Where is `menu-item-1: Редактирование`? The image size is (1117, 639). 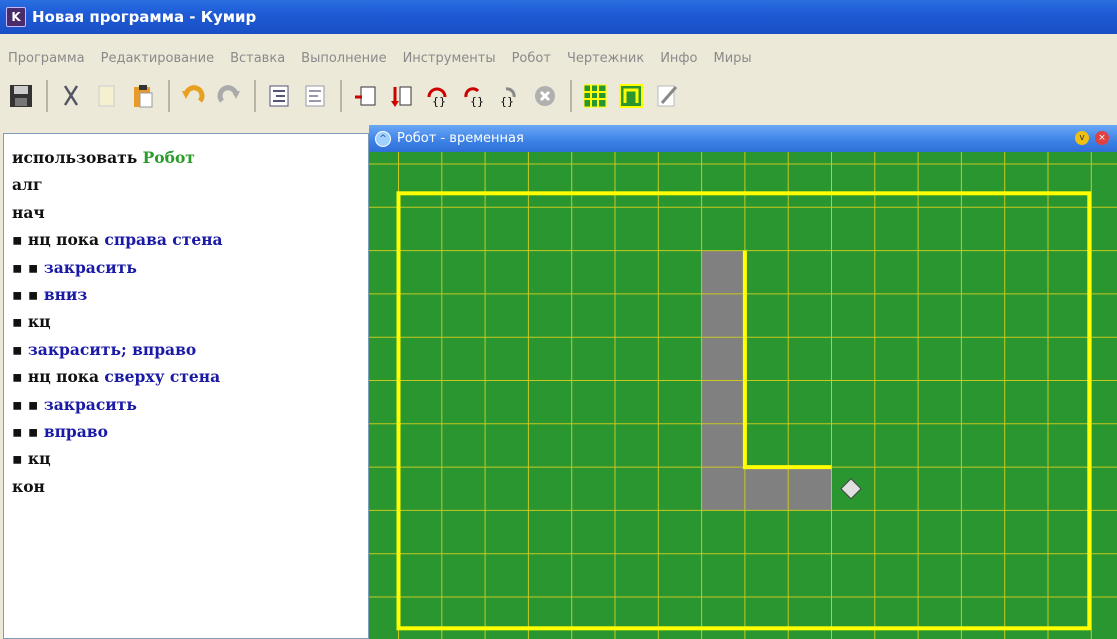
menu-item-1: Редактирование is located at coordinates (157, 58).